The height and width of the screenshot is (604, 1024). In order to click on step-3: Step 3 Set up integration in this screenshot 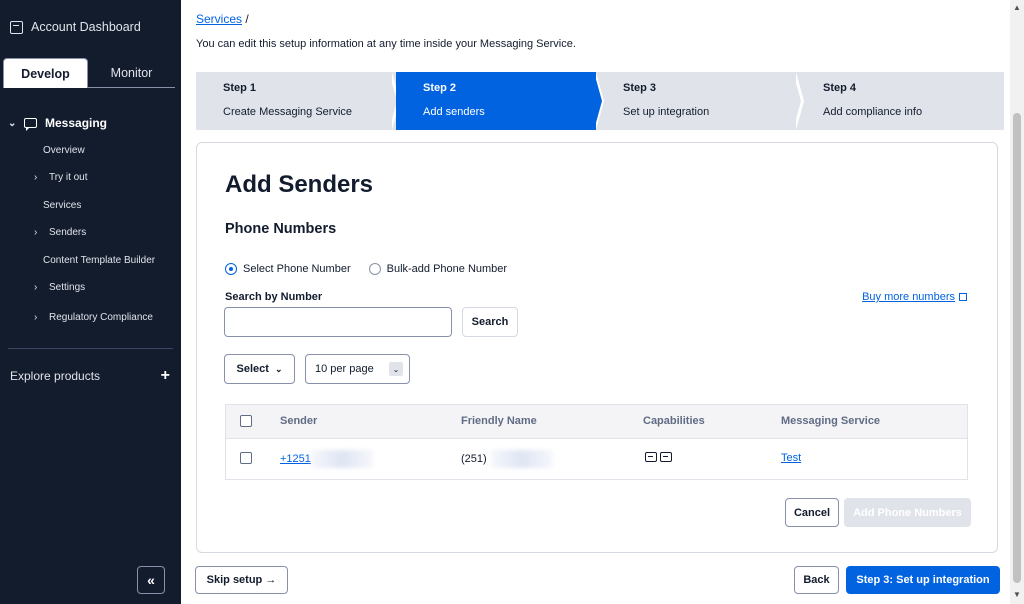, I will do `click(696, 101)`.